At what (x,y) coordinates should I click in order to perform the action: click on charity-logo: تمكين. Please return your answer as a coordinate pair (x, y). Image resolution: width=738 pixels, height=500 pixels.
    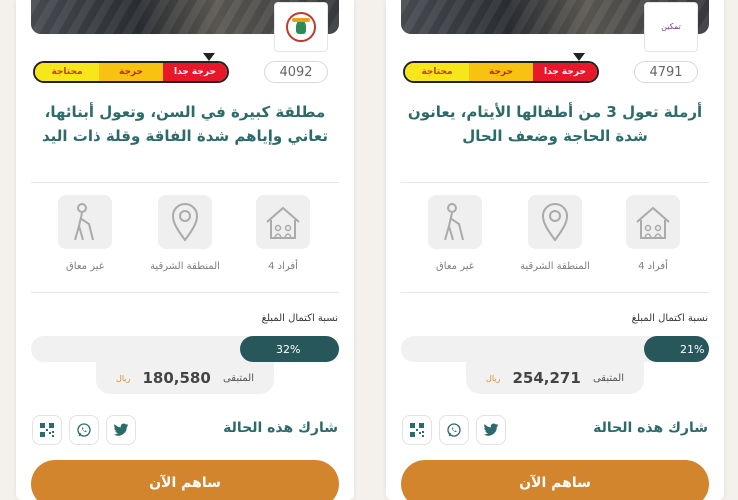
    Looking at the image, I should click on (671, 27).